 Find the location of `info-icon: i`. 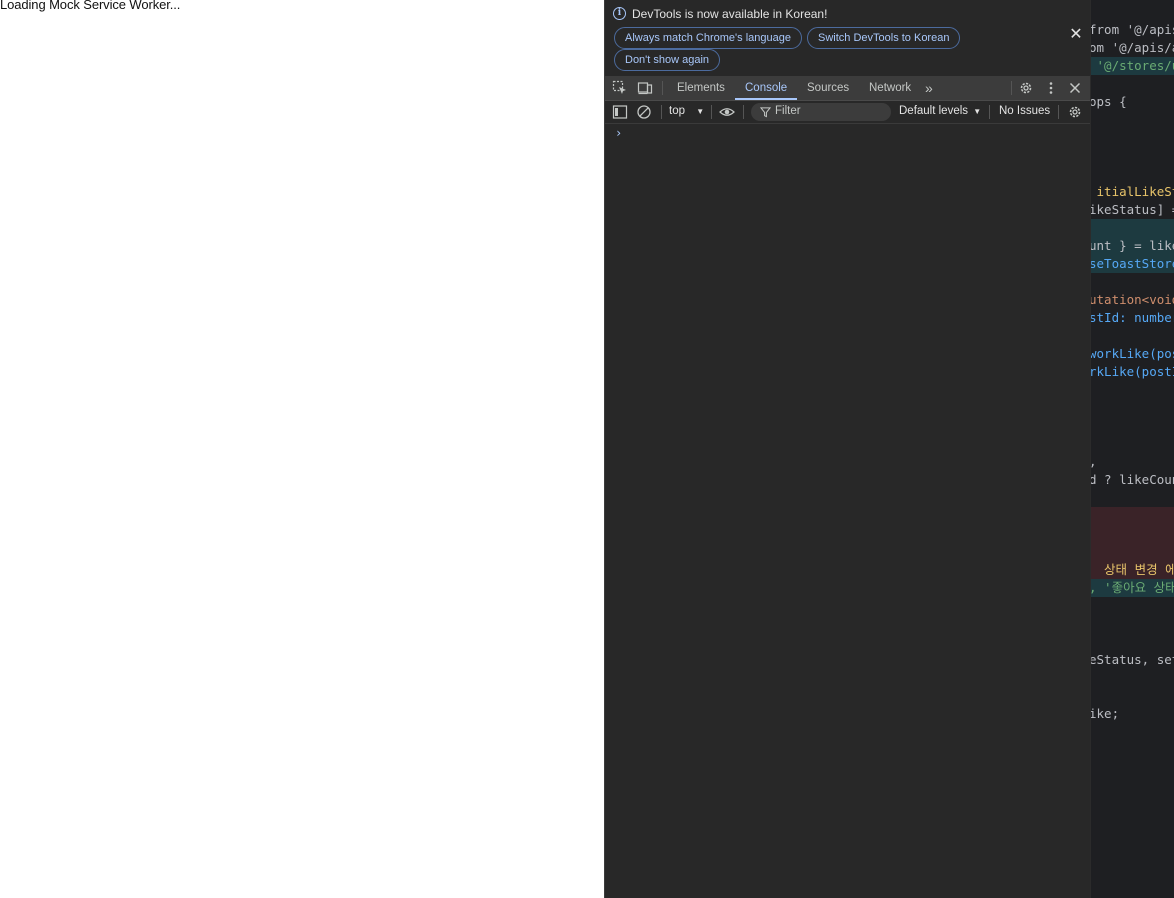

info-icon: i is located at coordinates (619, 13).